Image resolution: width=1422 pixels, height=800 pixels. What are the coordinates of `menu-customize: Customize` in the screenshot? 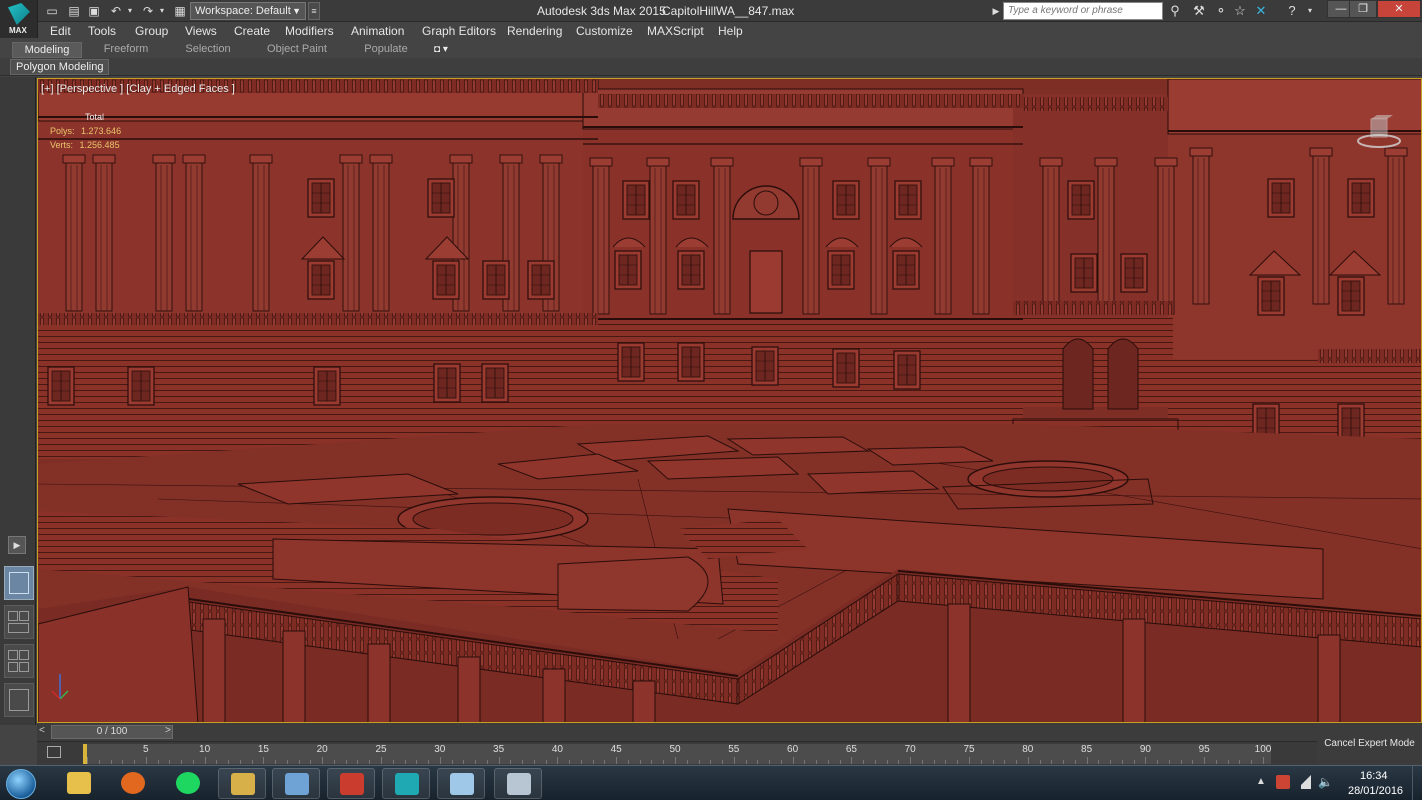 It's located at (604, 31).